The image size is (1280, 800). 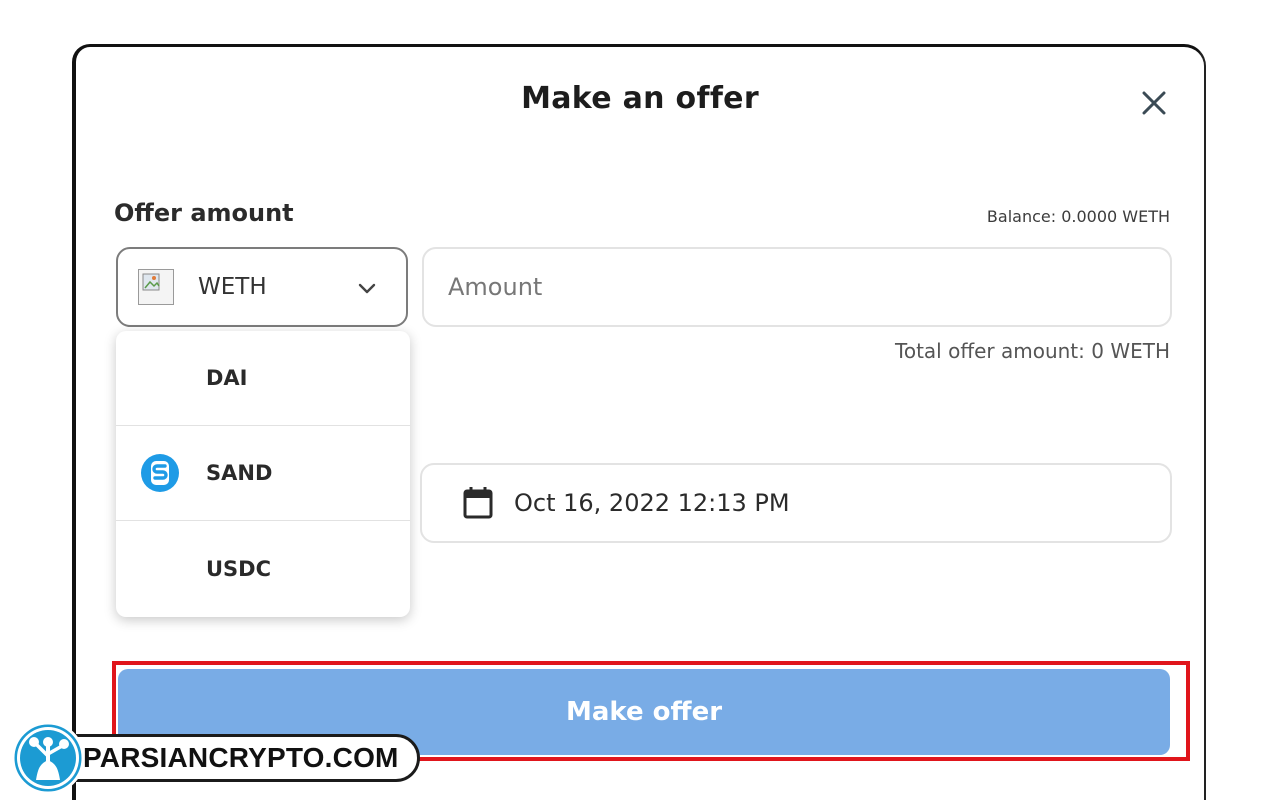 What do you see at coordinates (1154, 103) in the screenshot?
I see `close-icon` at bounding box center [1154, 103].